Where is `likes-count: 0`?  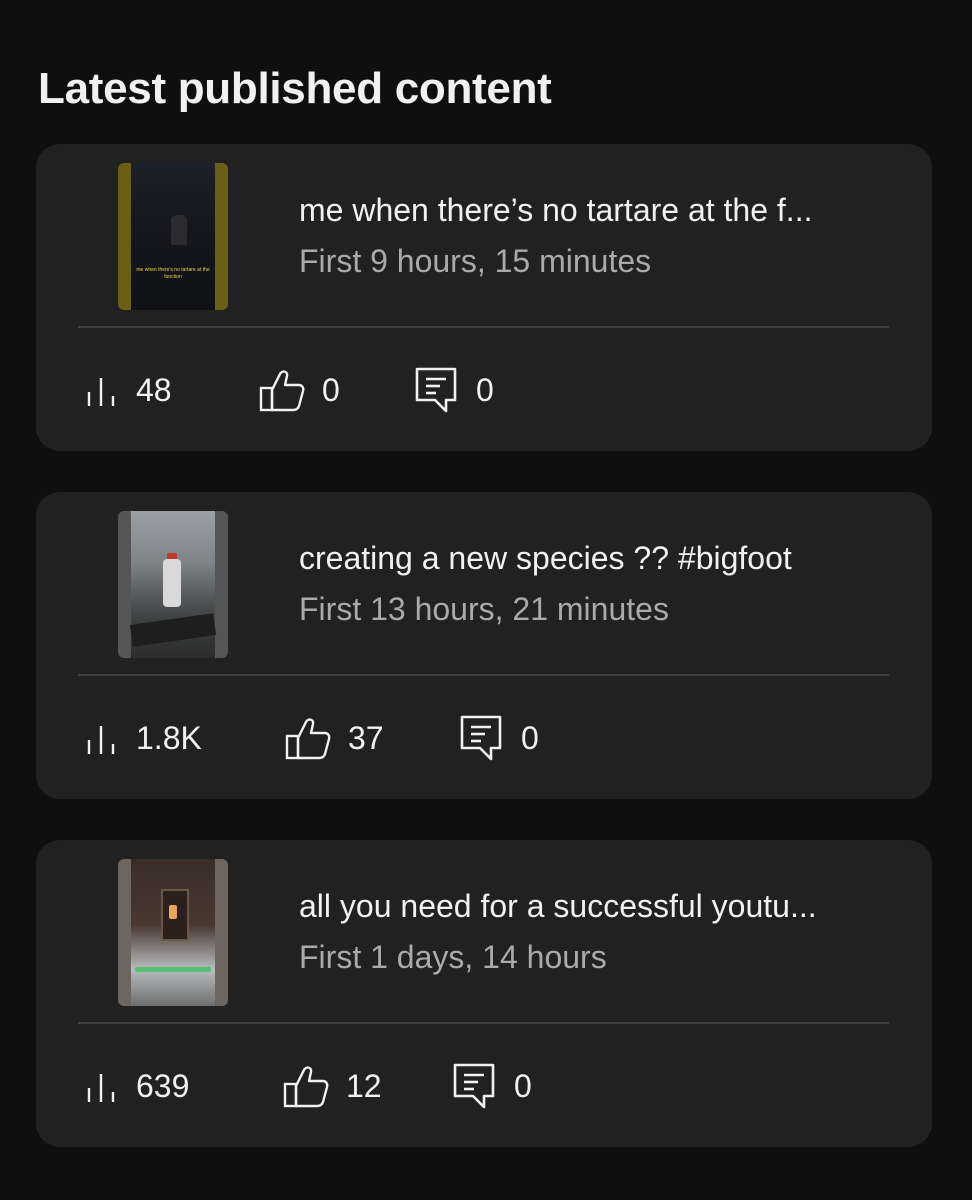
likes-count: 0 is located at coordinates (331, 389).